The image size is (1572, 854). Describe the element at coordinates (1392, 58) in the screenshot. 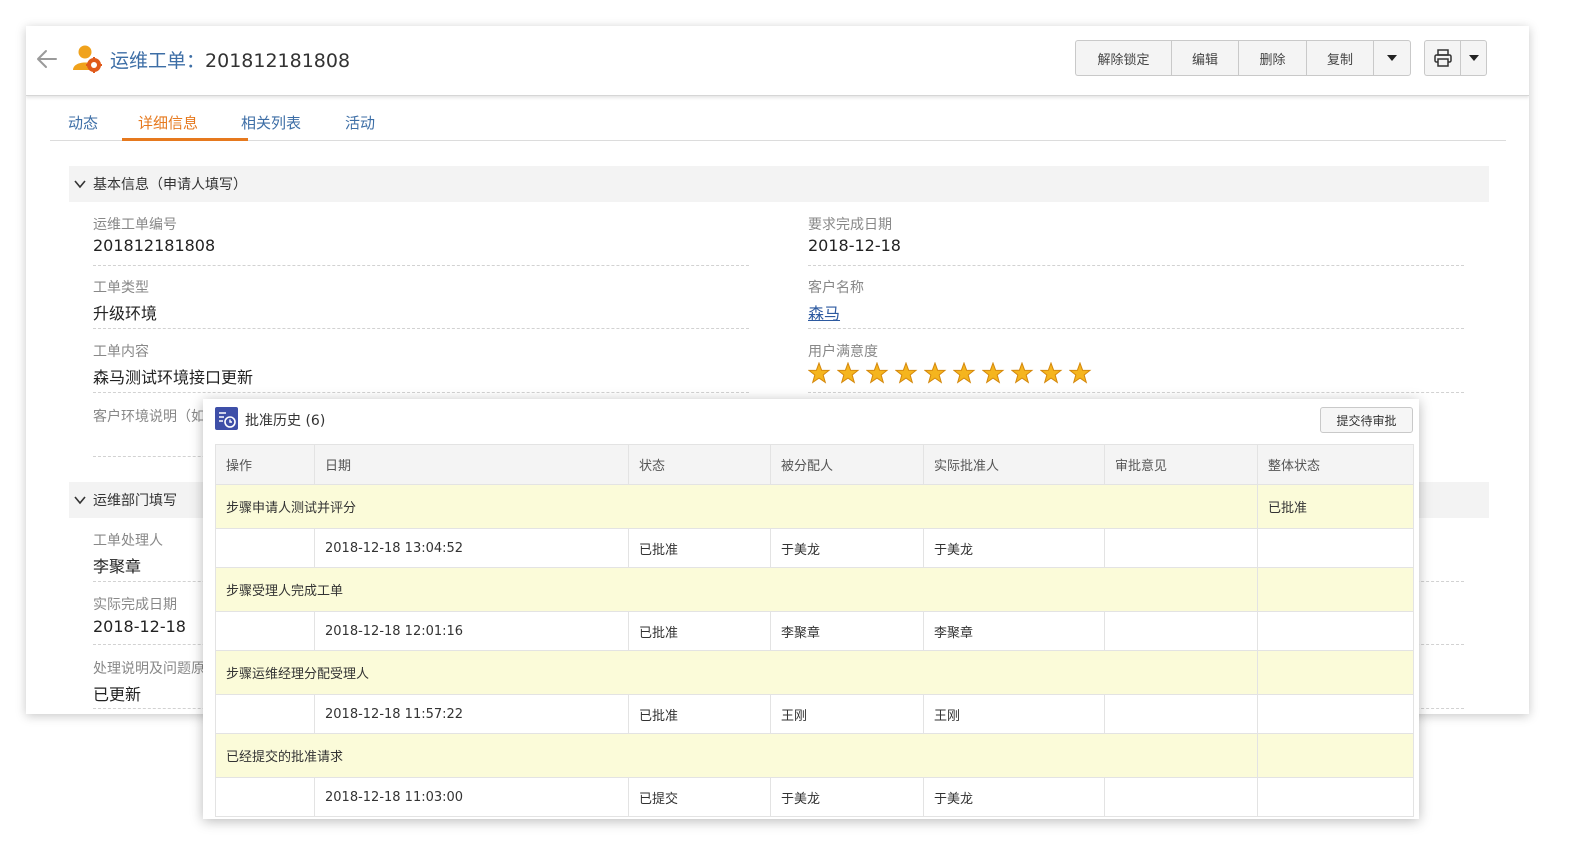

I see `more-actions-dropdown` at that location.